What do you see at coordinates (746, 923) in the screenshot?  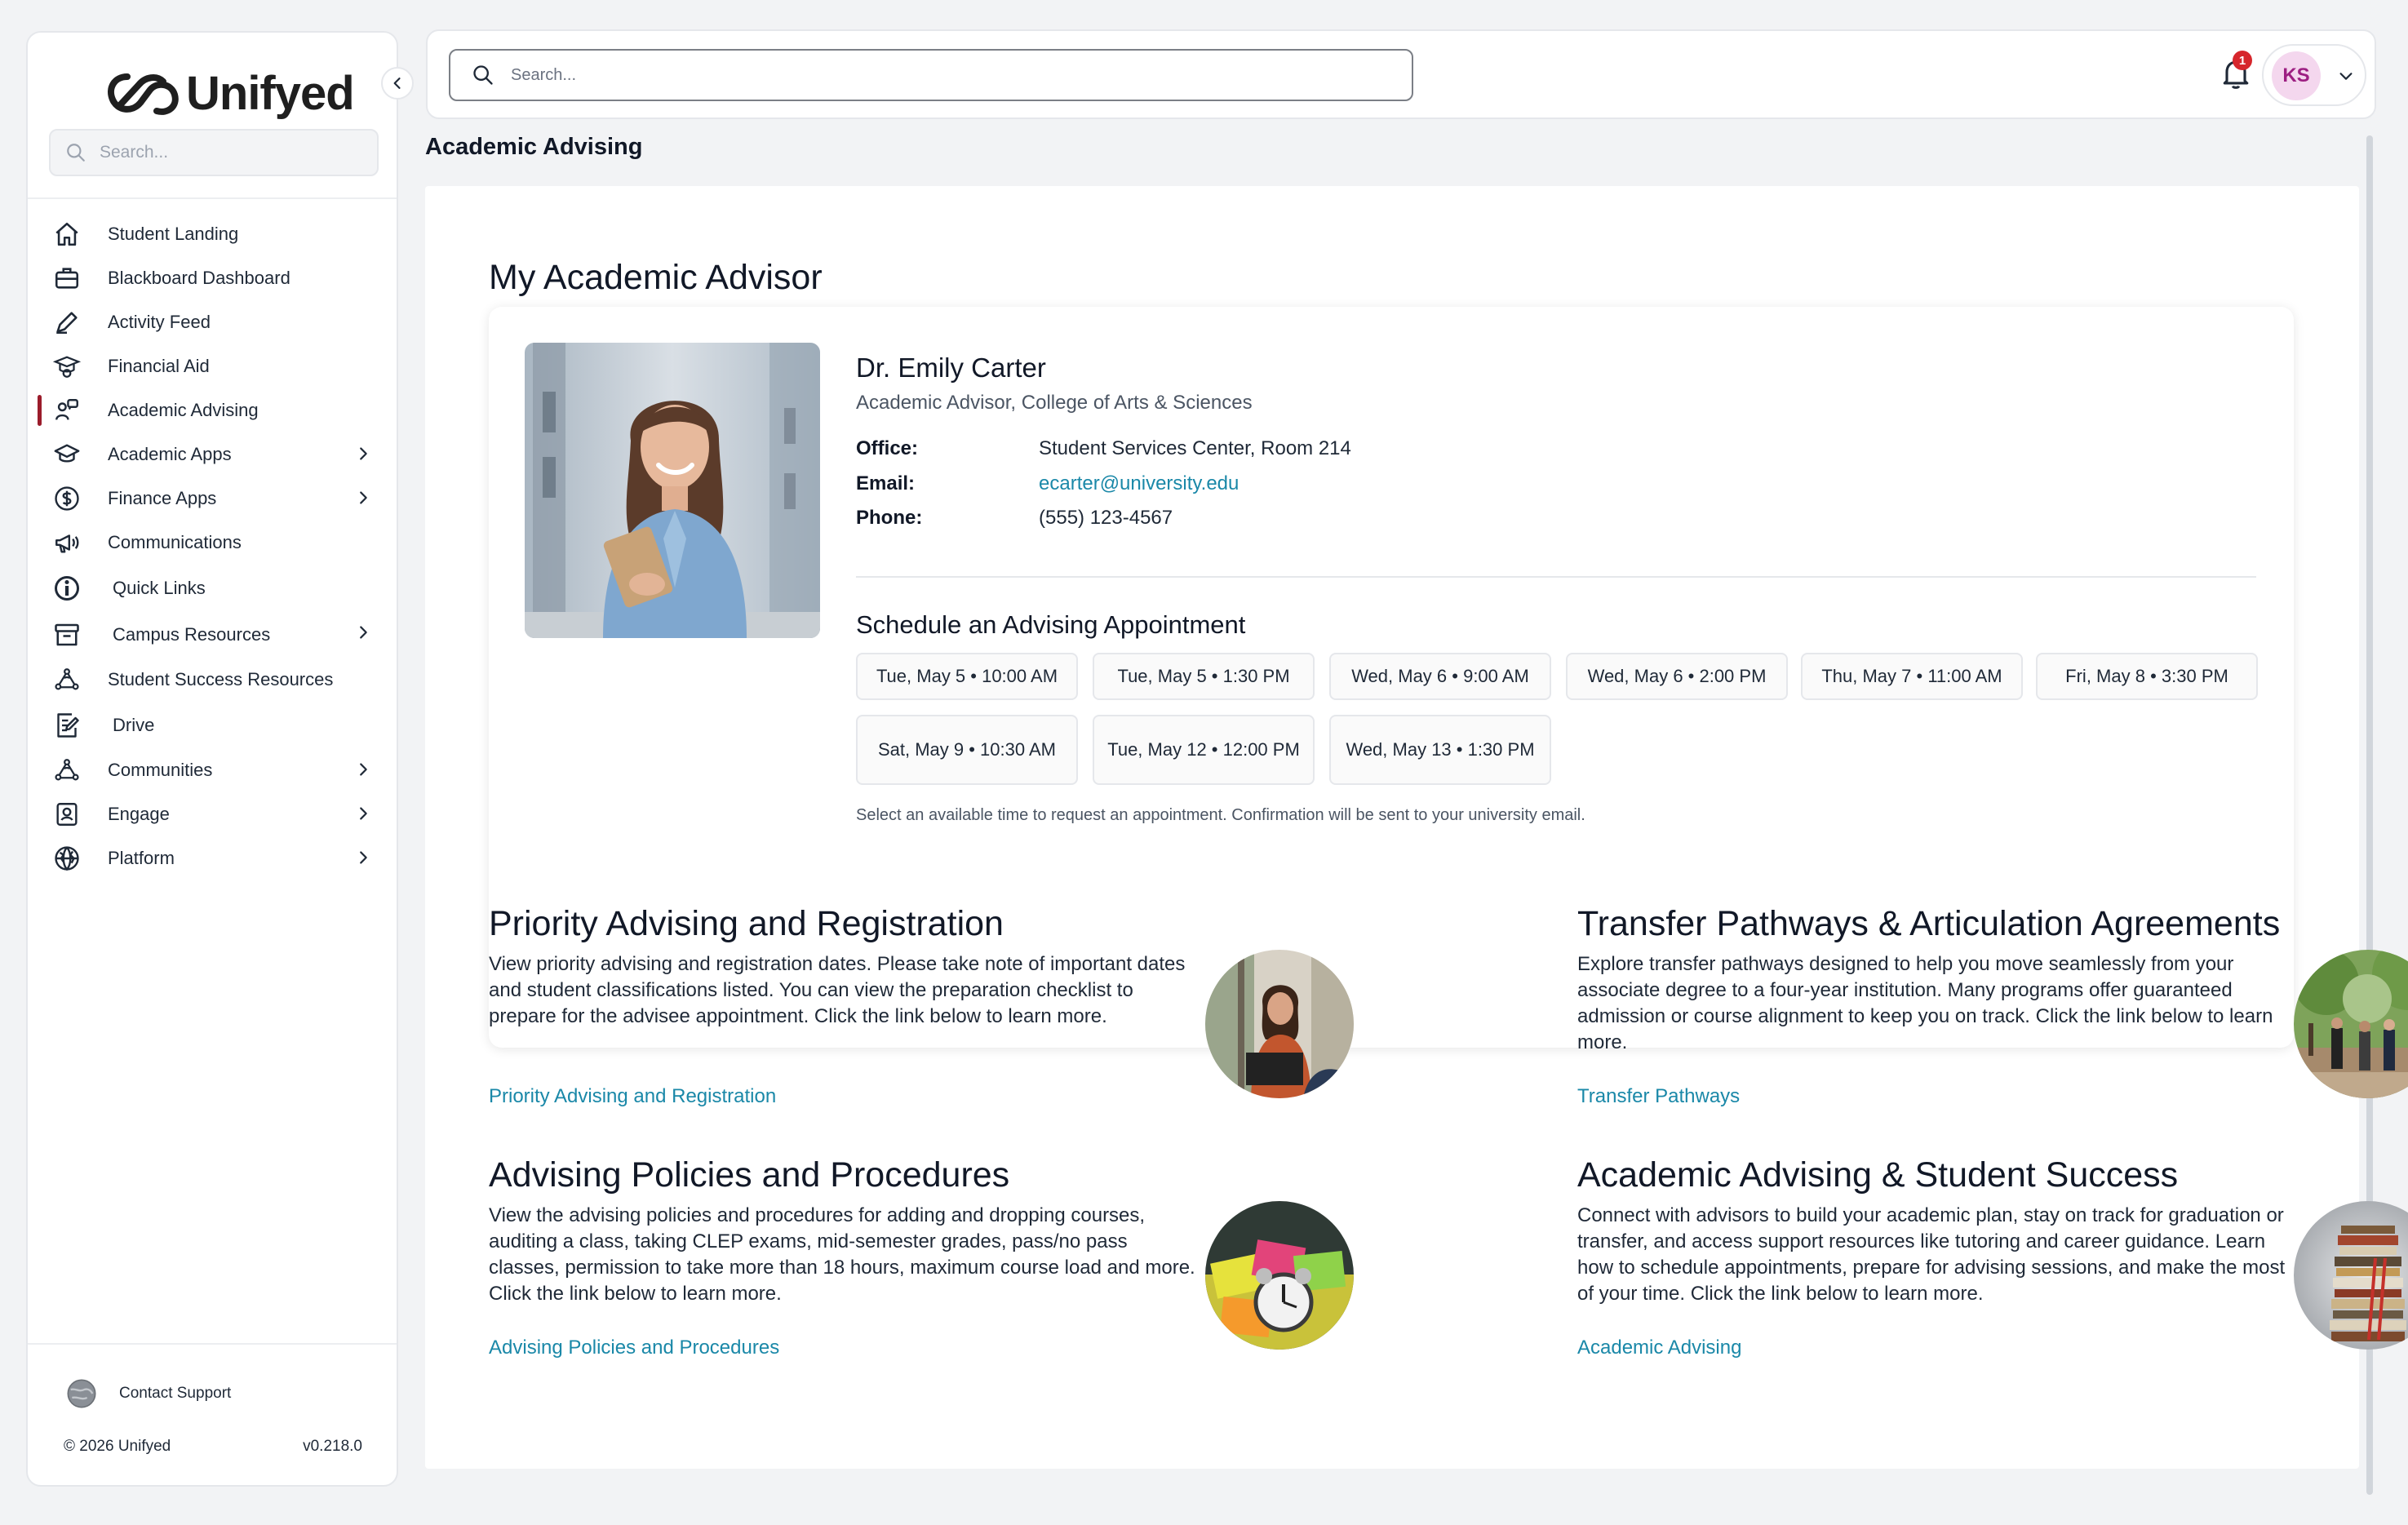 I see `feature-title: Priority Advising and Registration` at bounding box center [746, 923].